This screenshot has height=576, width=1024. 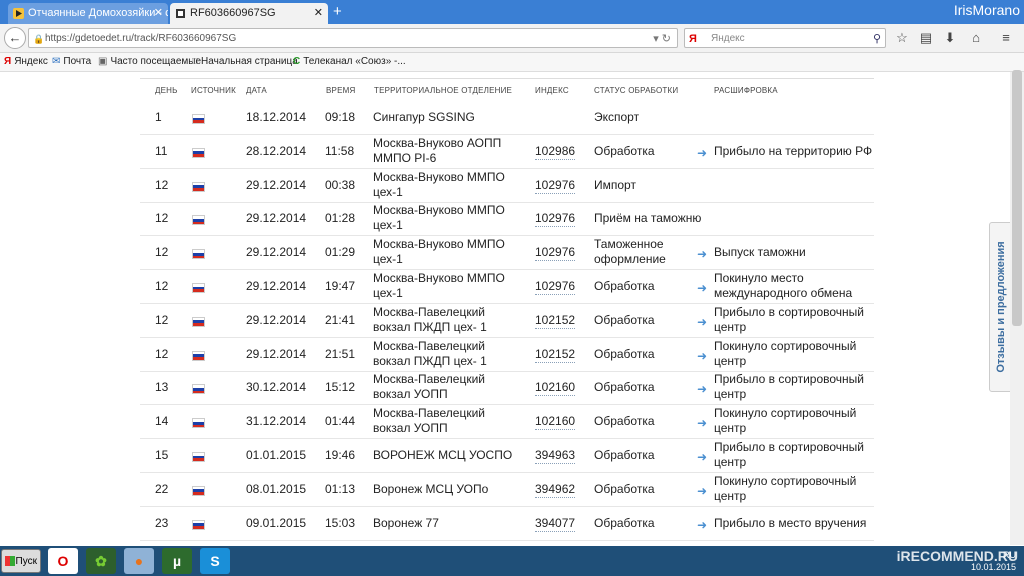 I want to click on search-field: Я Яндекс ⚲, so click(x=785, y=38).